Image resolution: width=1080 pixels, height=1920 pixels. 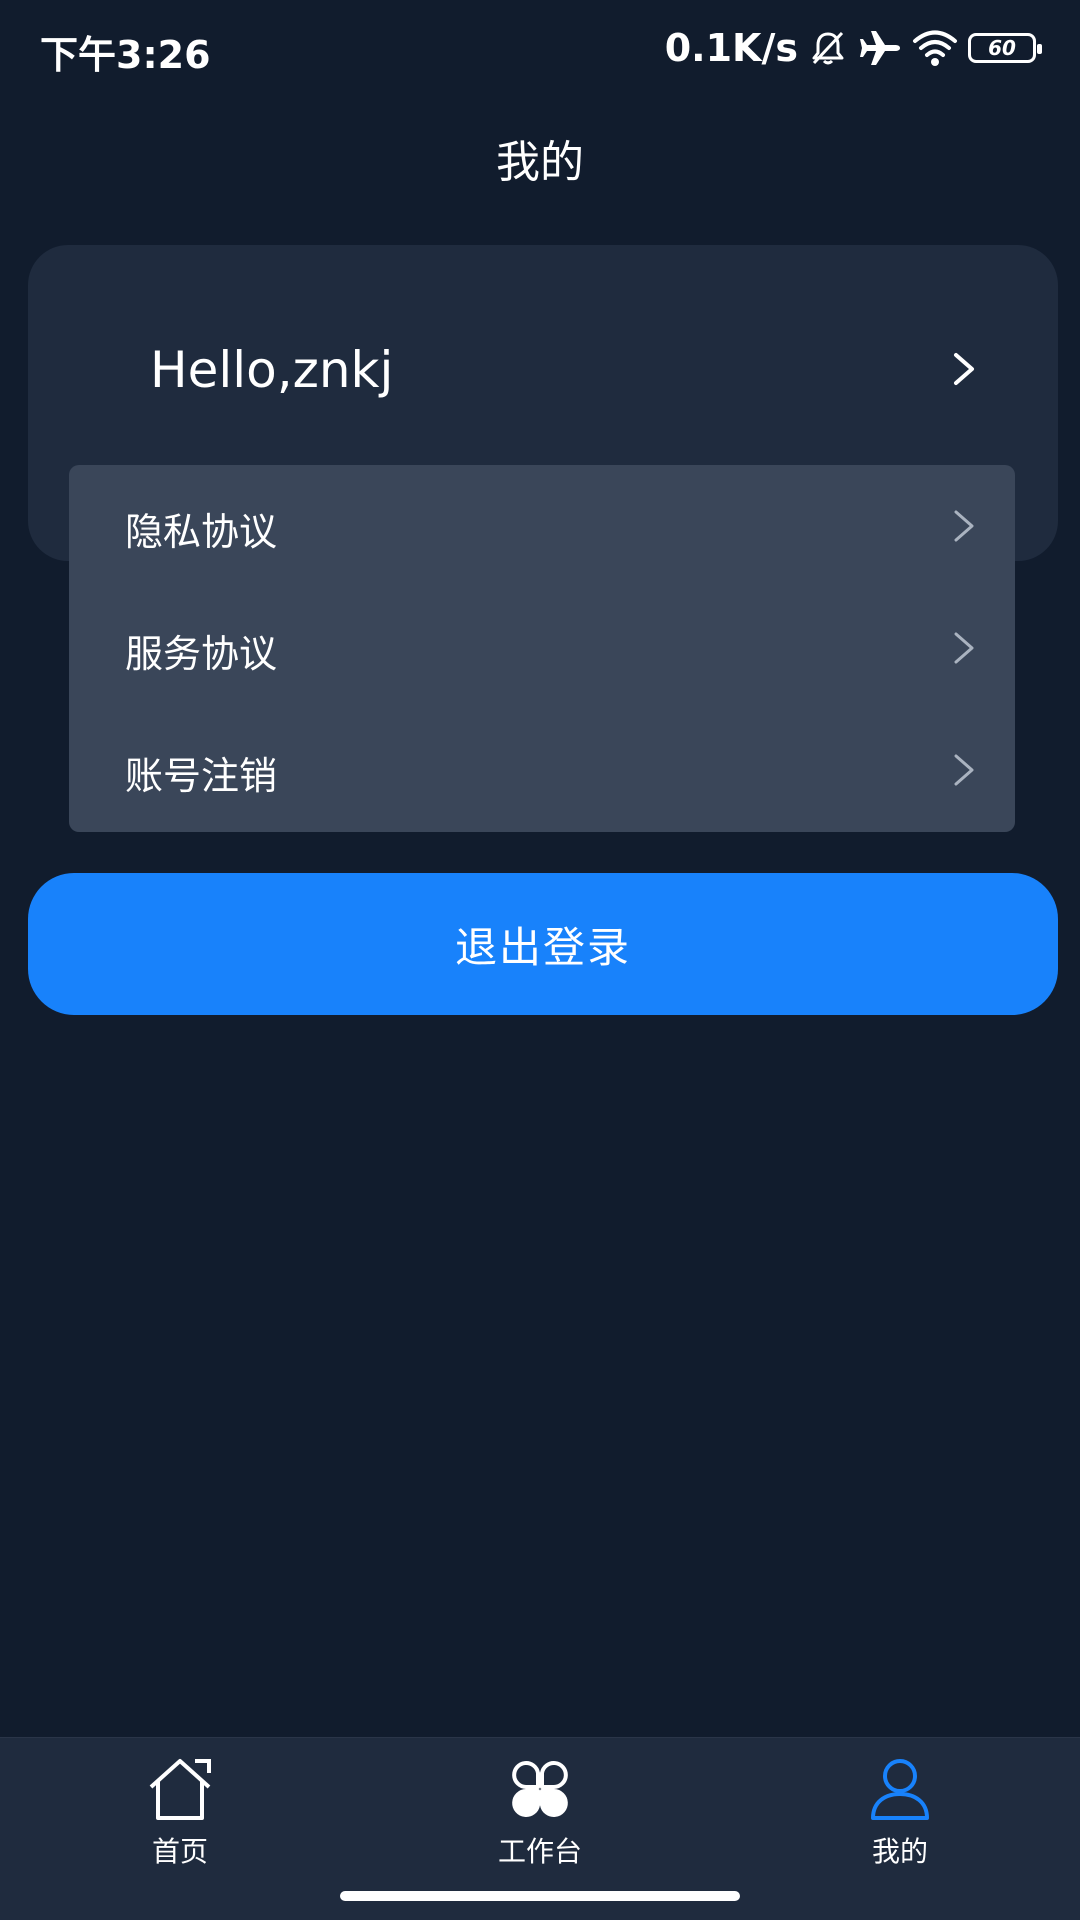 What do you see at coordinates (272, 370) in the screenshot?
I see `greeting-text: Hello,znkj` at bounding box center [272, 370].